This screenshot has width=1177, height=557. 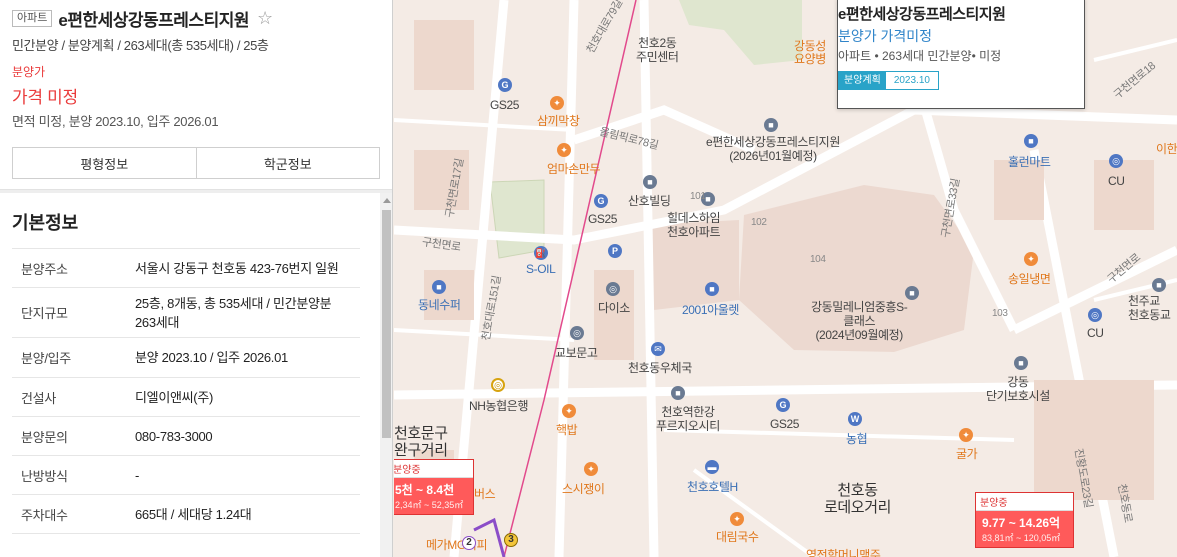 I want to click on info-tabs: 평형정보 학군정보, so click(x=196, y=163).